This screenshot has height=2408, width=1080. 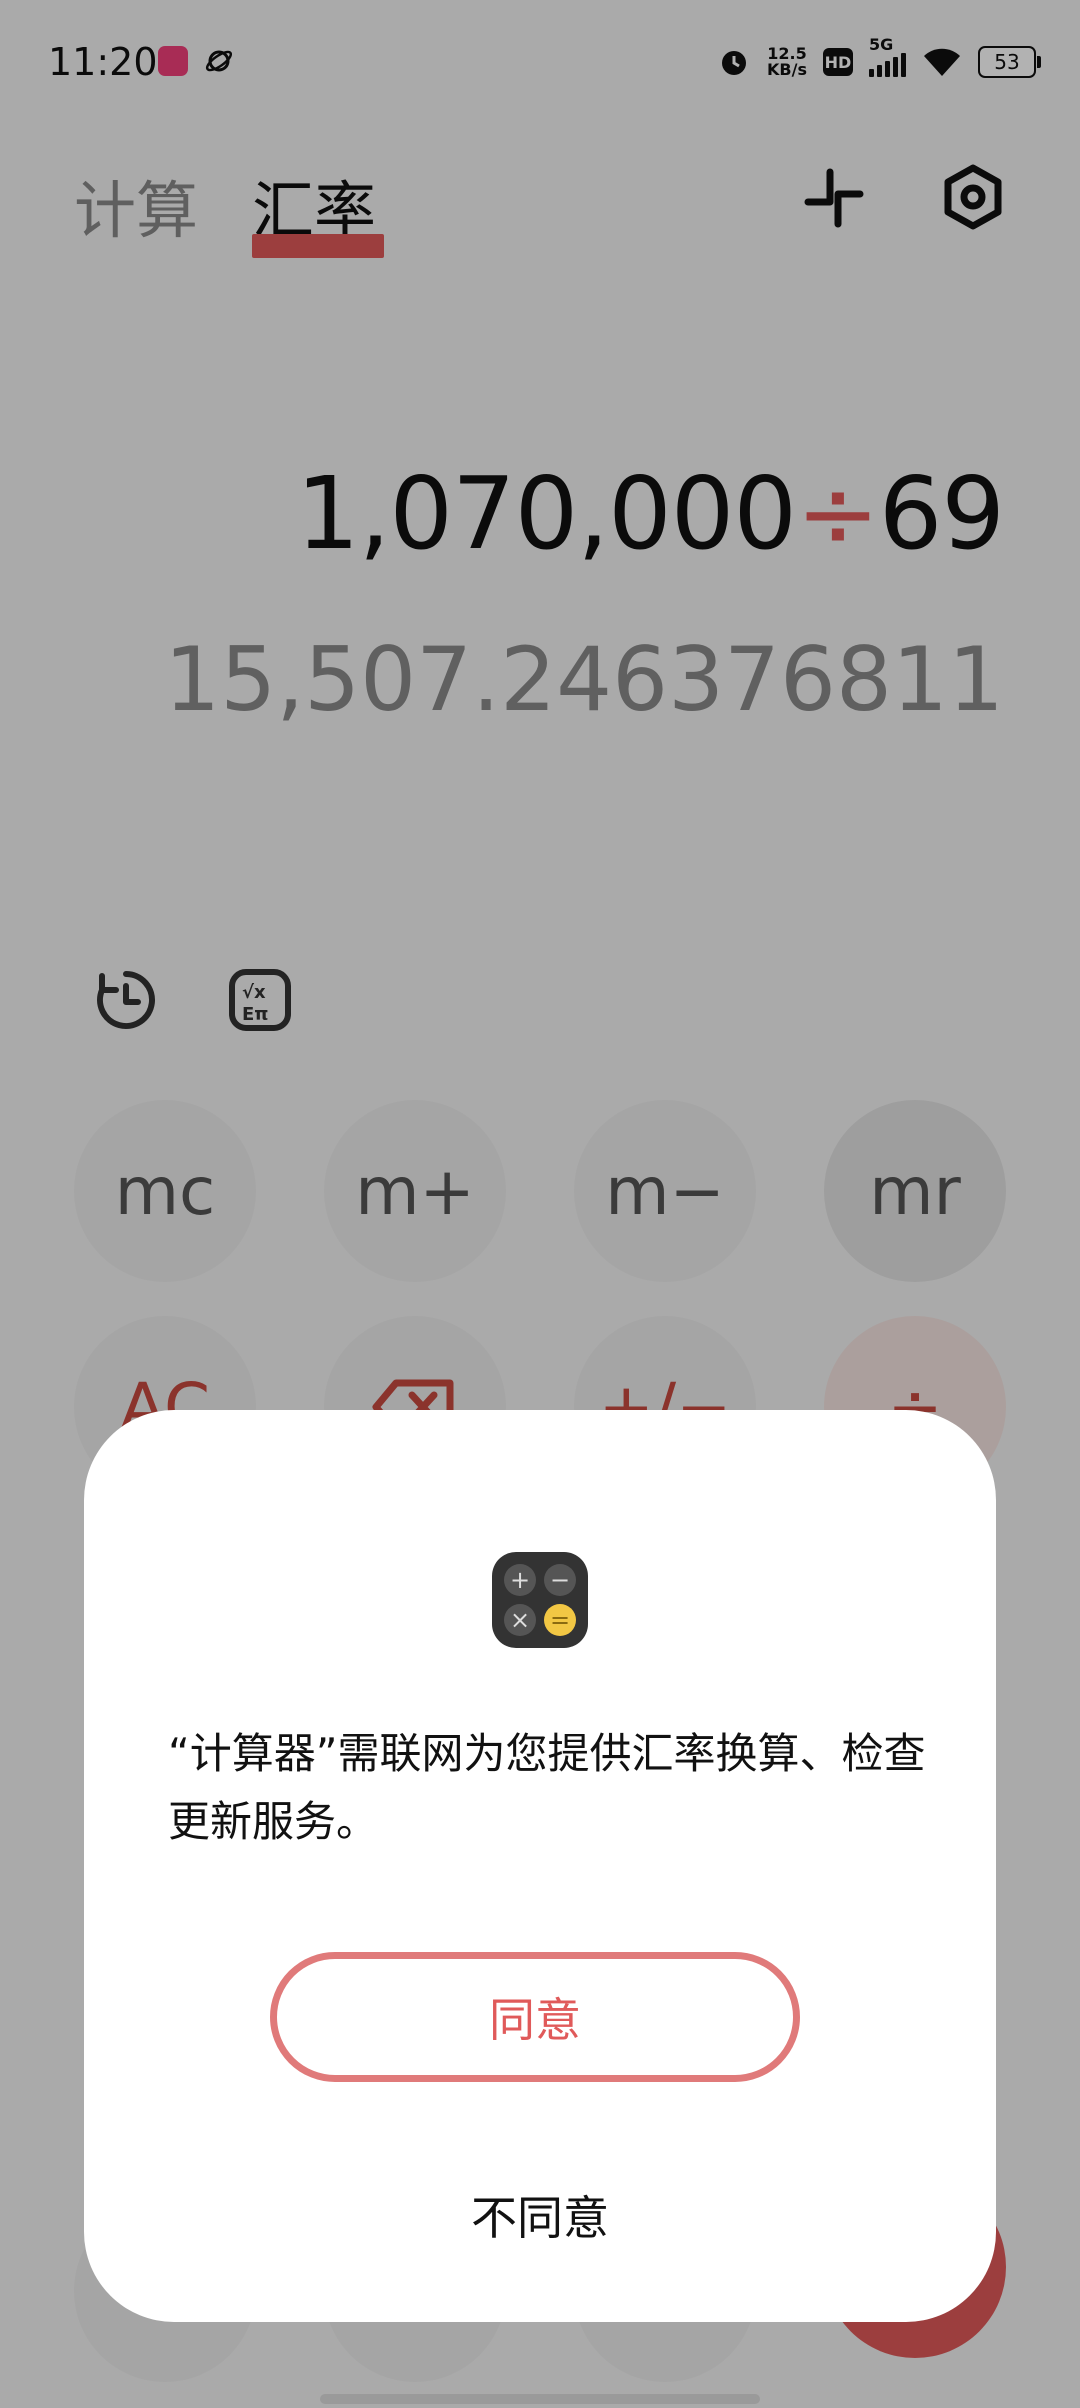 I want to click on calculator-app-icon: + − × =, so click(x=540, y=1600).